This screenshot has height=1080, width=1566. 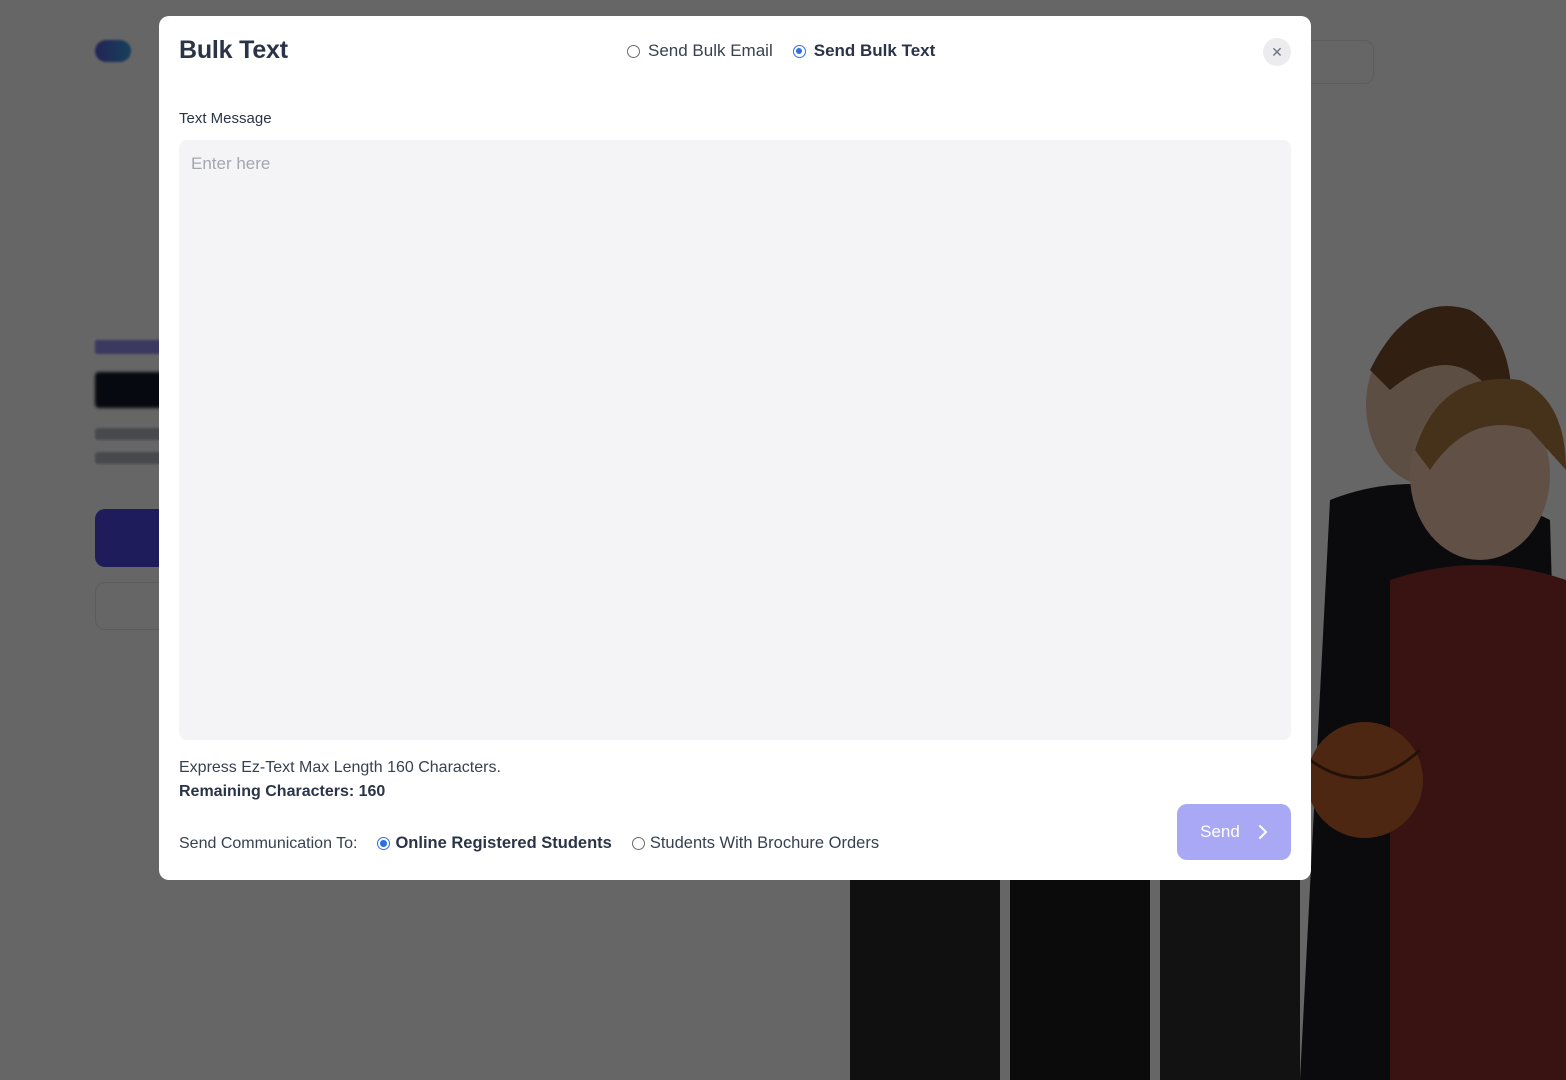 I want to click on radio-send-bulk-email: Send Bulk Email, so click(x=700, y=51).